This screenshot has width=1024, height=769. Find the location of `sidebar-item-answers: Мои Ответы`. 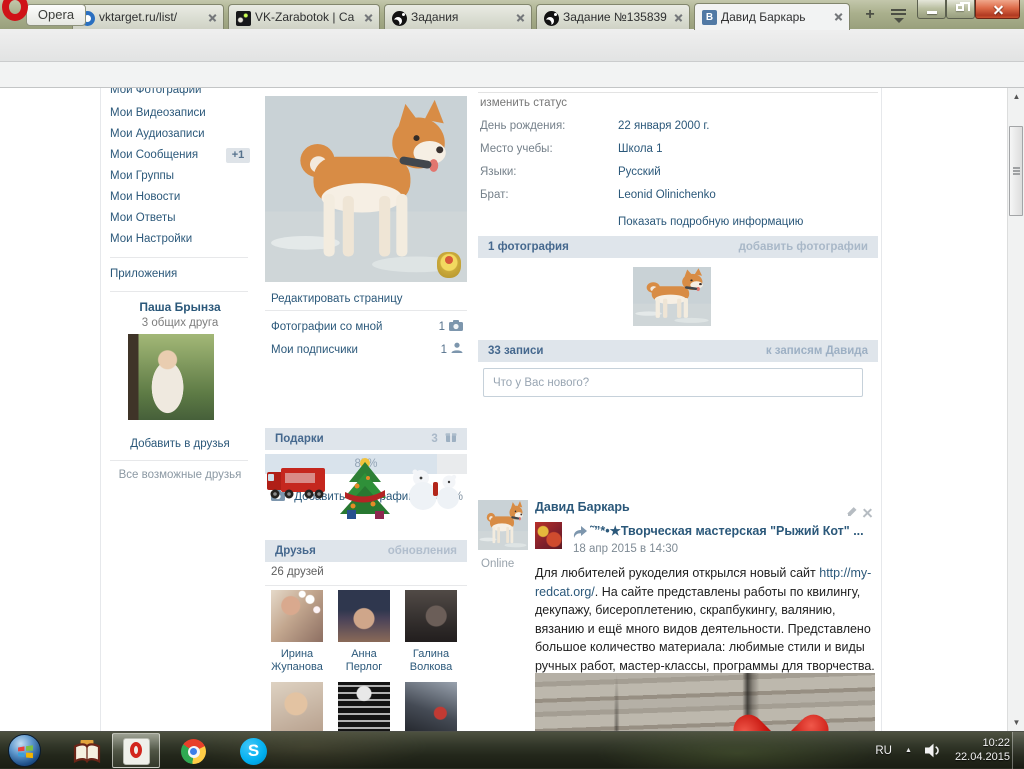

sidebar-item-answers: Мои Ответы is located at coordinates (180, 218).